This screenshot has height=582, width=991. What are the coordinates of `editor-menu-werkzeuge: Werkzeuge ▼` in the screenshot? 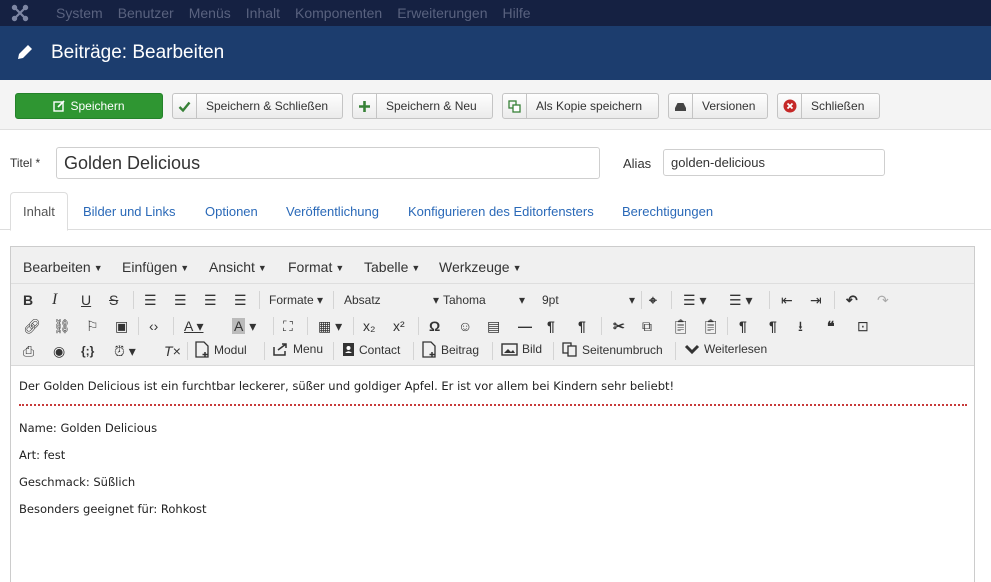 It's located at (480, 267).